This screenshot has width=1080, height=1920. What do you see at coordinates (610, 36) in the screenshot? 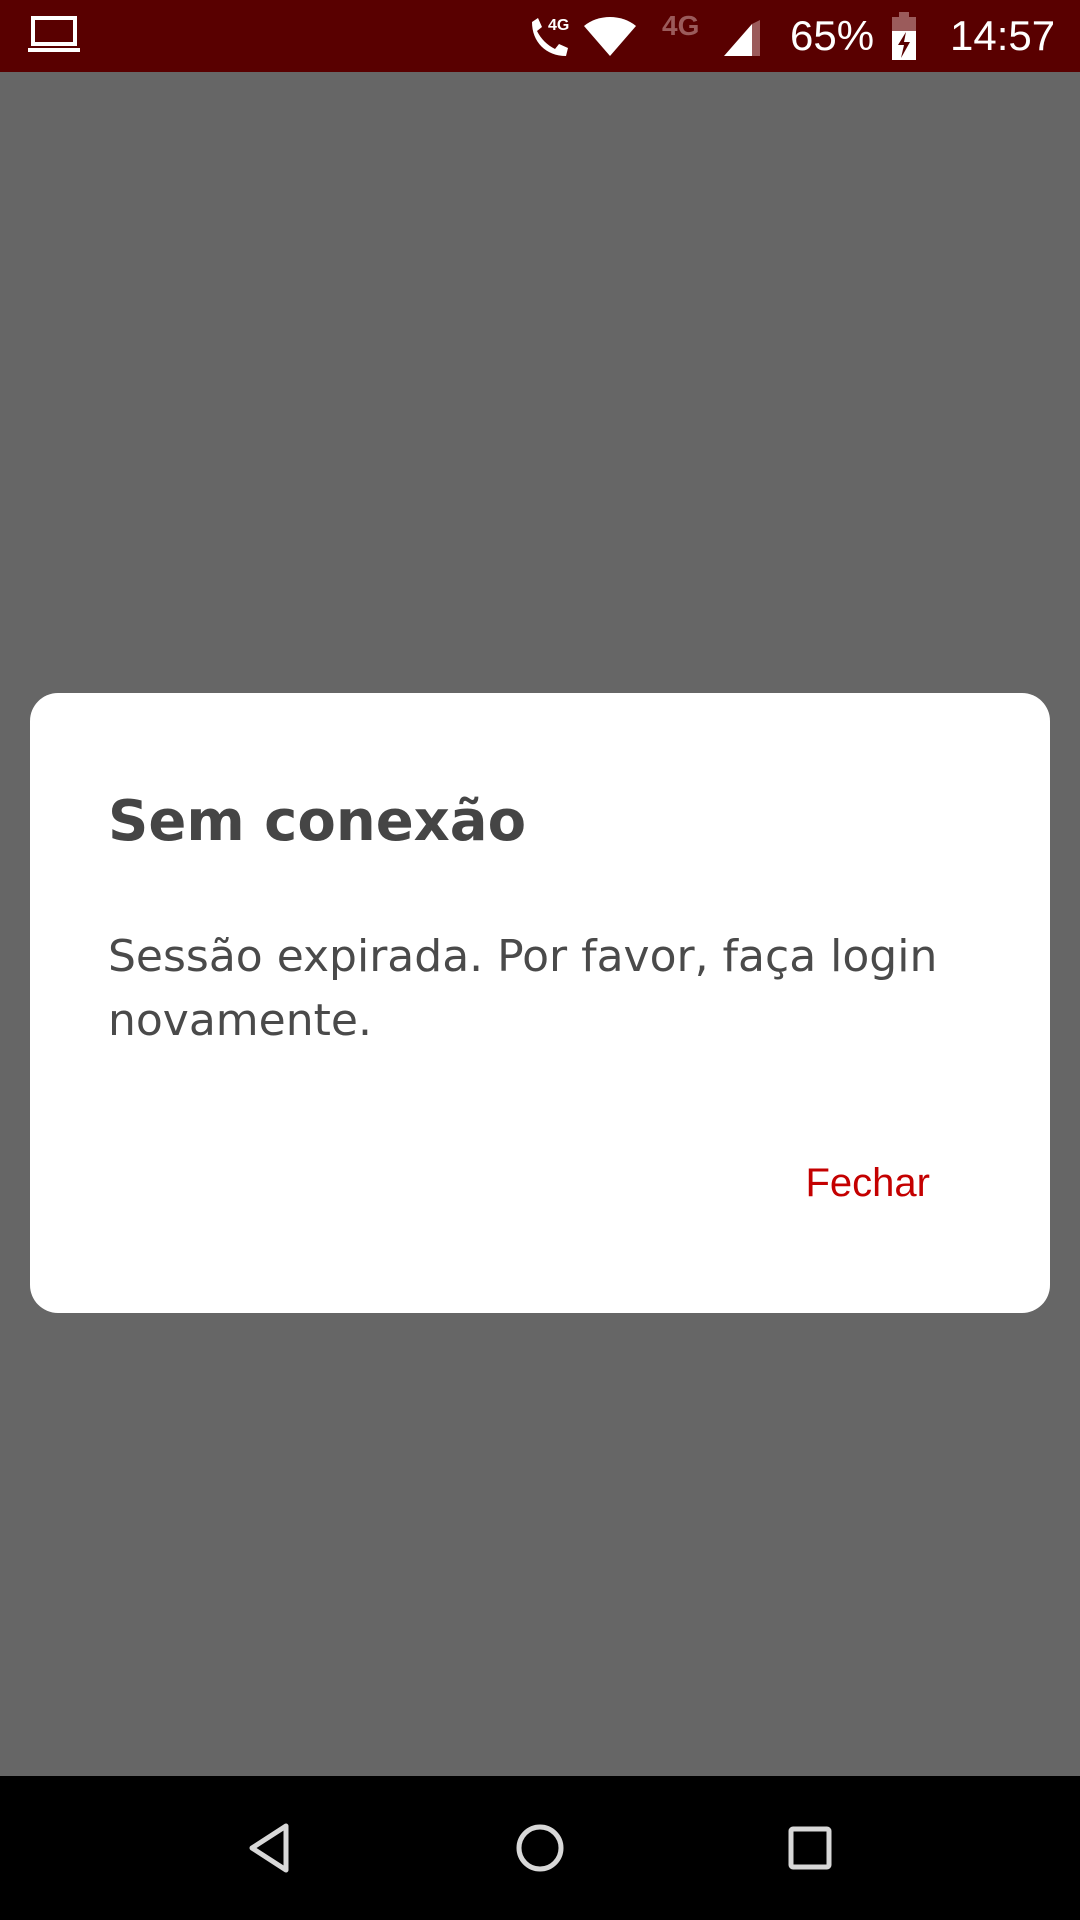
I see `wifi-icon` at bounding box center [610, 36].